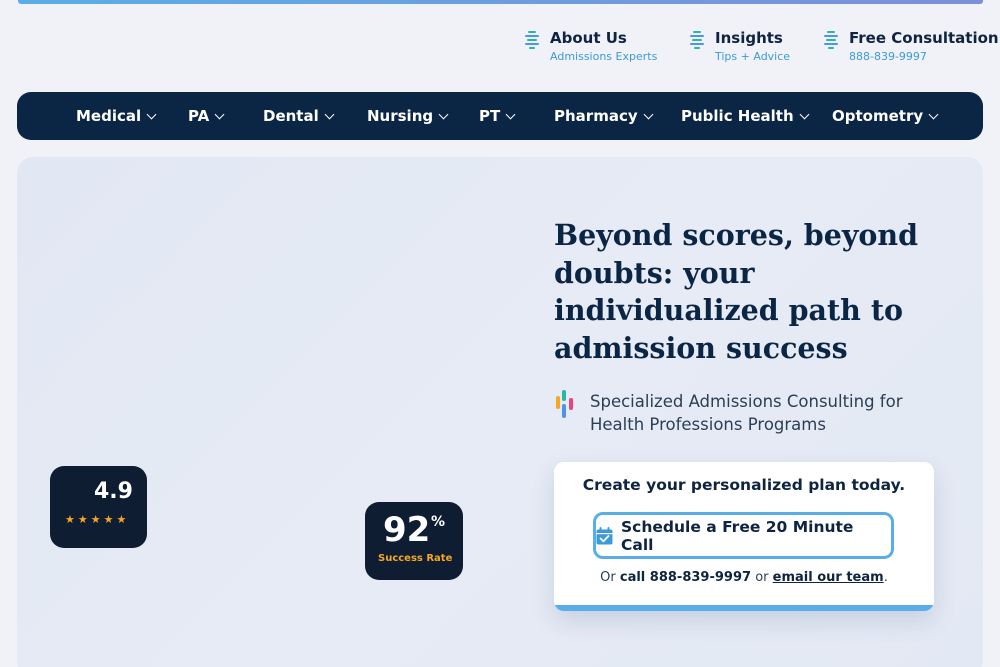 Image resolution: width=1000 pixels, height=667 pixels. I want to click on schedule-call-button: Schedule a Free 20 Minute Call, so click(743, 535).